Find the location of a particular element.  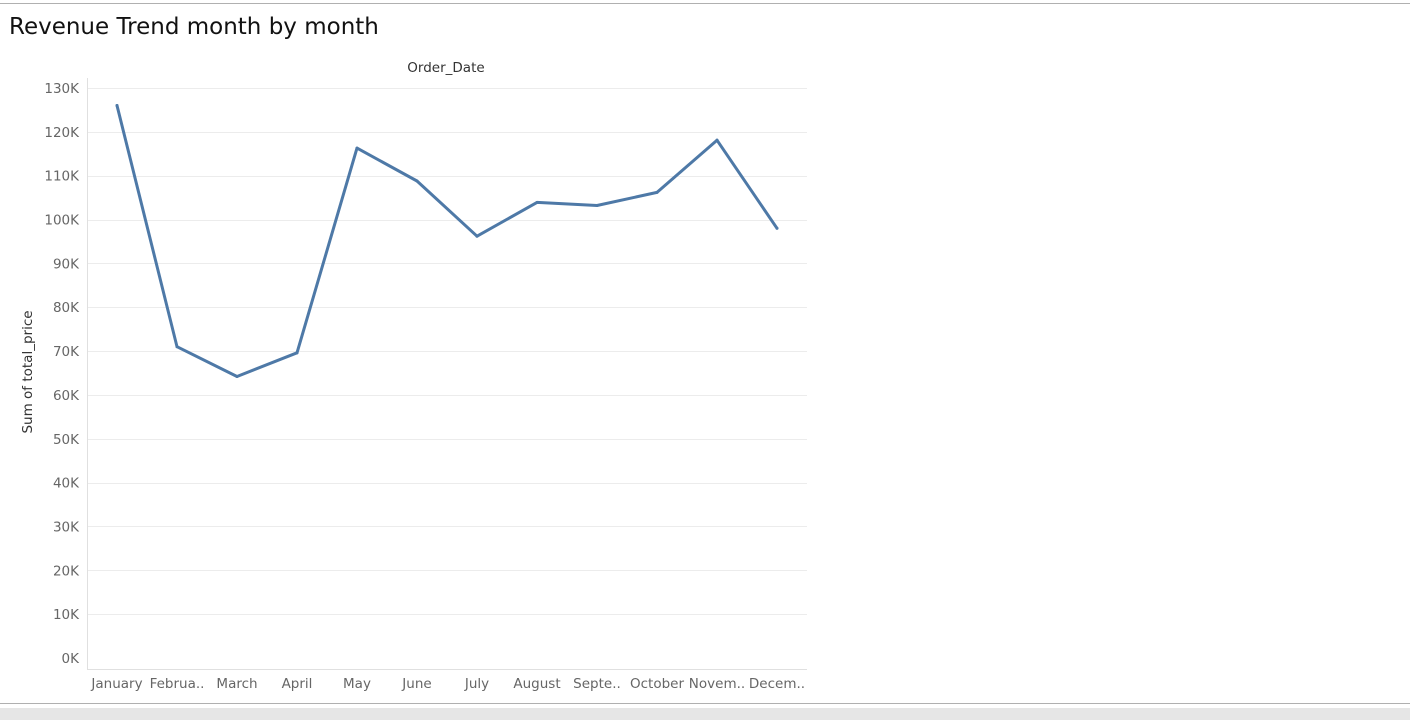

x-tick-label: January is located at coordinates (116, 684).